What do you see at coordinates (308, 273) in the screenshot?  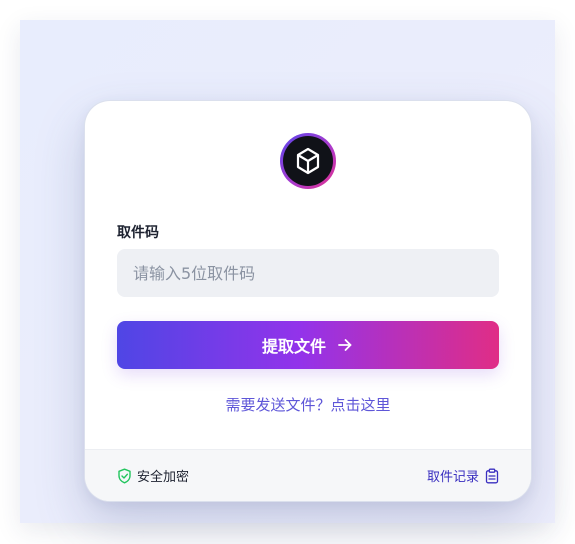 I see `pickup-code-input` at bounding box center [308, 273].